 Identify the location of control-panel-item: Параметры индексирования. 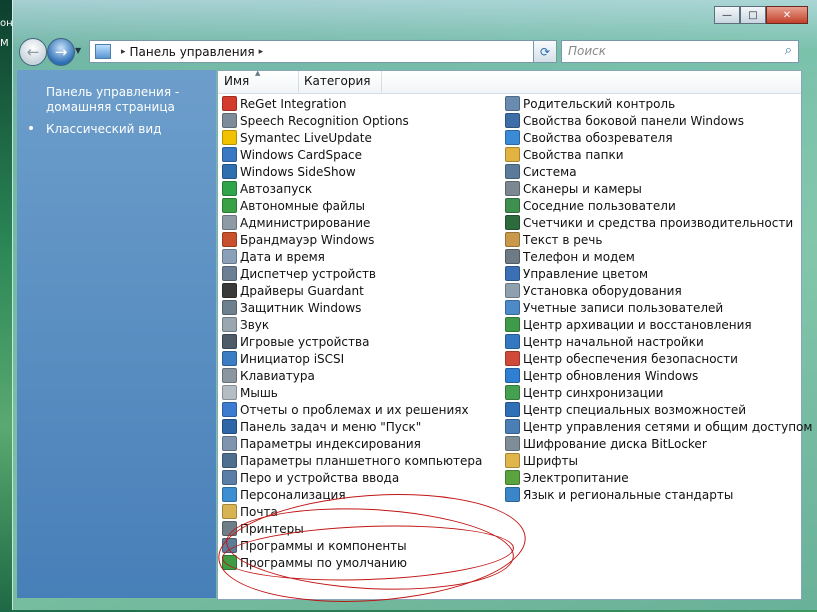
(352, 443).